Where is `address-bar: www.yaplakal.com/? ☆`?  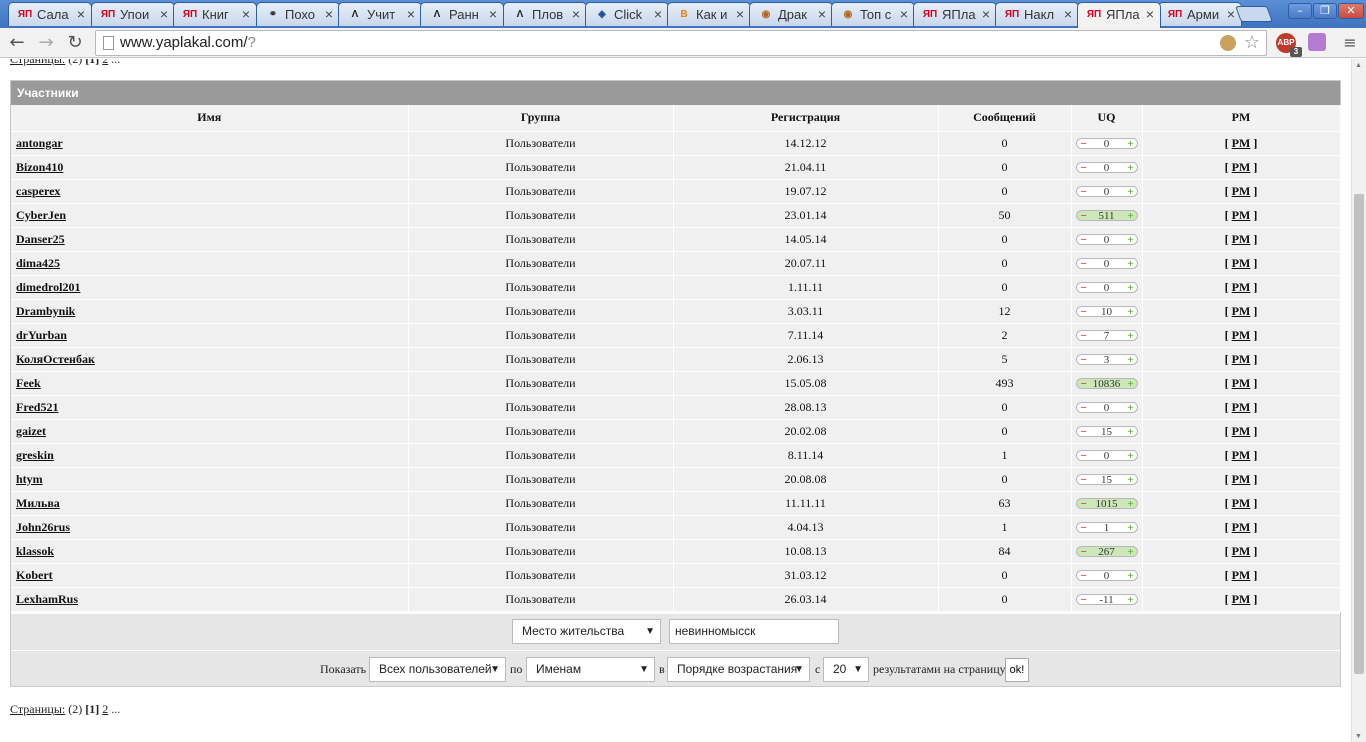 address-bar: www.yaplakal.com/? ☆ is located at coordinates (681, 43).